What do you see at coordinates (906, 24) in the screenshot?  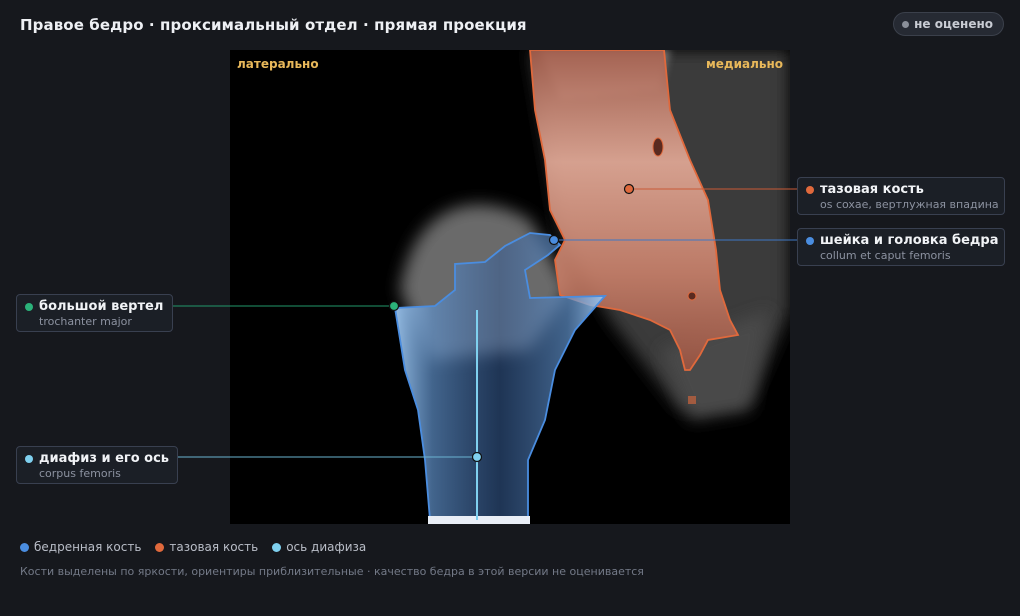 I see `status-dot-icon` at bounding box center [906, 24].